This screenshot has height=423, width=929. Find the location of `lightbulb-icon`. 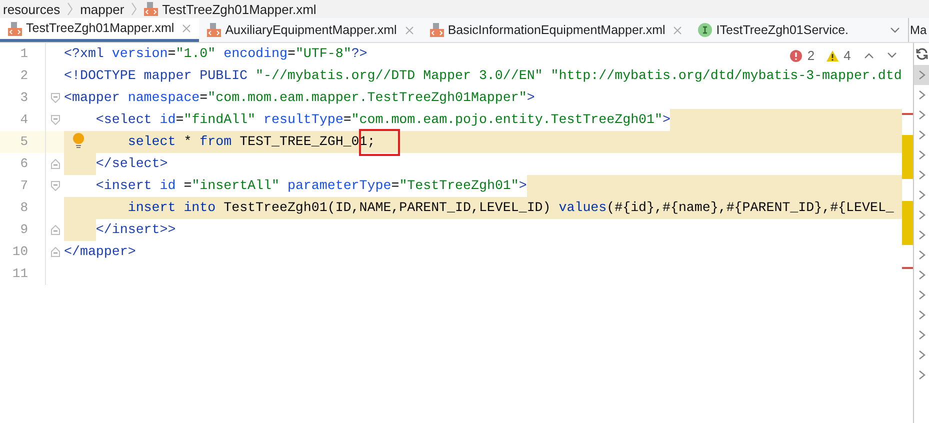

lightbulb-icon is located at coordinates (78, 141).